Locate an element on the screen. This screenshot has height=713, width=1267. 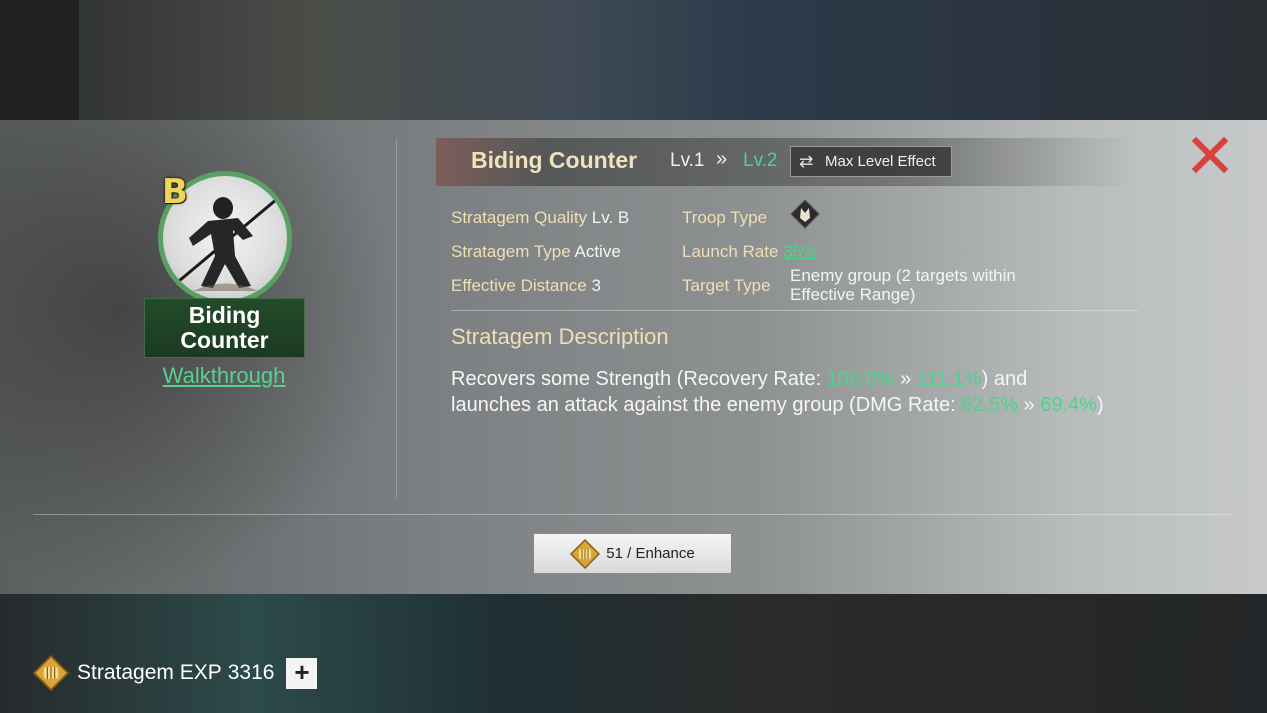
attr-quality: Stratagem Quality Lv. B is located at coordinates (540, 218).